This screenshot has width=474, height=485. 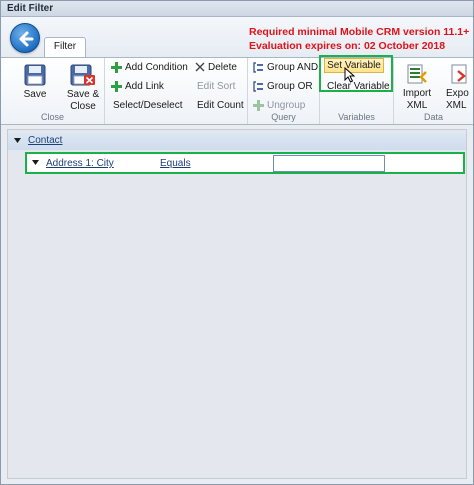 What do you see at coordinates (35, 94) in the screenshot?
I see `save-label: Save` at bounding box center [35, 94].